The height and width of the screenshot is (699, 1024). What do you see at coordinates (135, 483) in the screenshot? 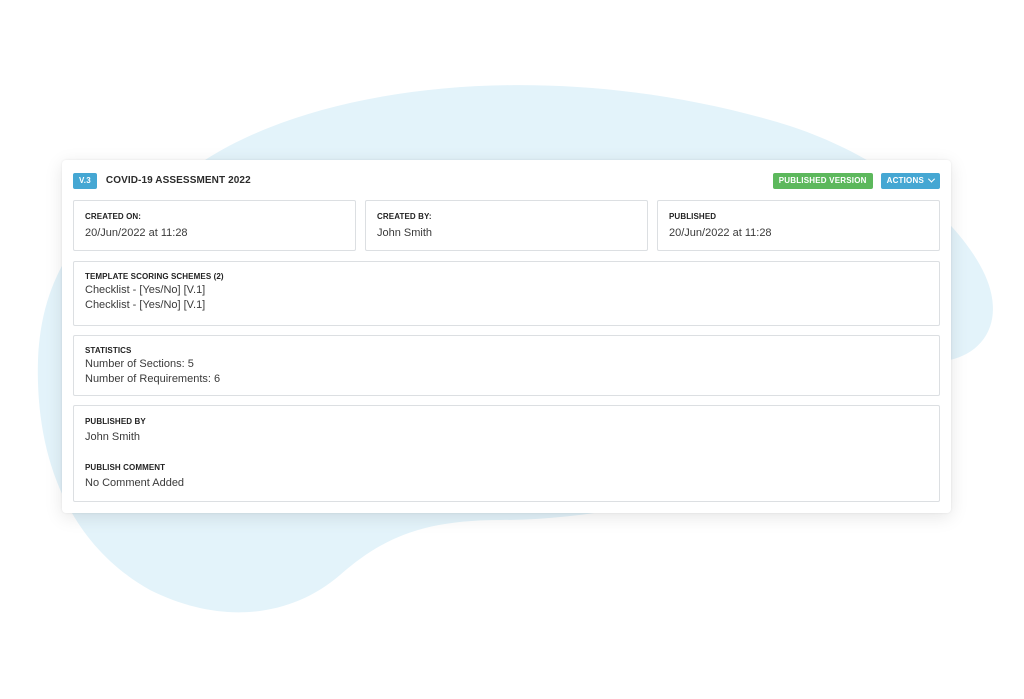
I see `publish-comment-value: No Comment Added` at bounding box center [135, 483].